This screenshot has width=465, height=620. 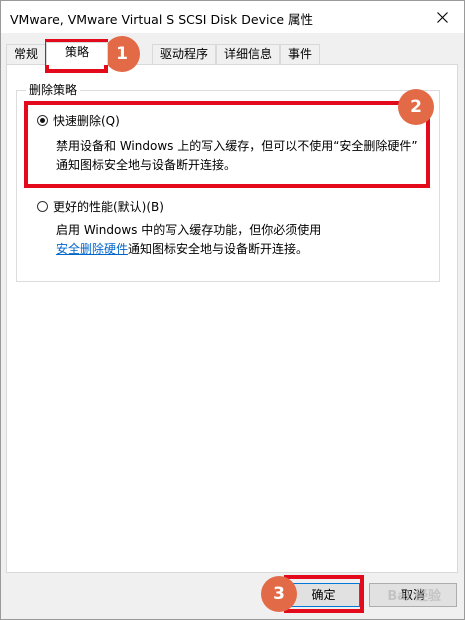 What do you see at coordinates (92, 249) in the screenshot?
I see `safely-remove-hardware-link: 安全删除硬件` at bounding box center [92, 249].